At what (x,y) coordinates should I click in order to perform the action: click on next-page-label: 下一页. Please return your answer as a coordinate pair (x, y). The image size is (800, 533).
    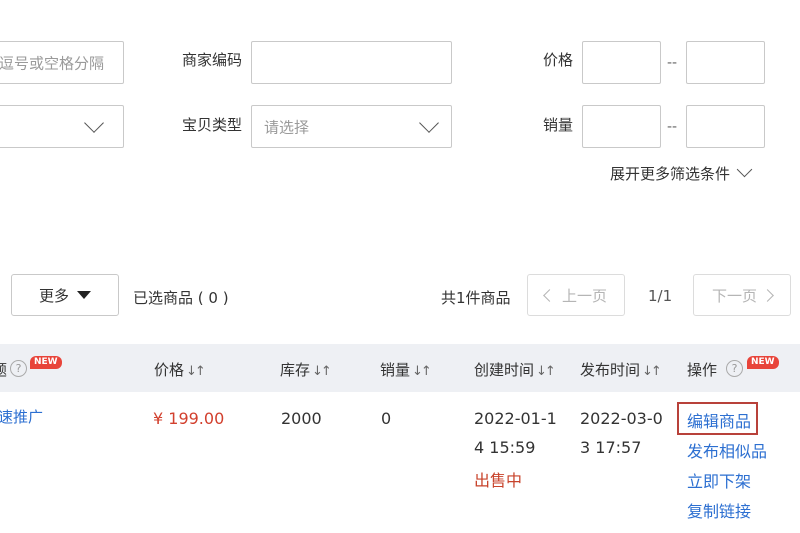
    Looking at the image, I should click on (734, 295).